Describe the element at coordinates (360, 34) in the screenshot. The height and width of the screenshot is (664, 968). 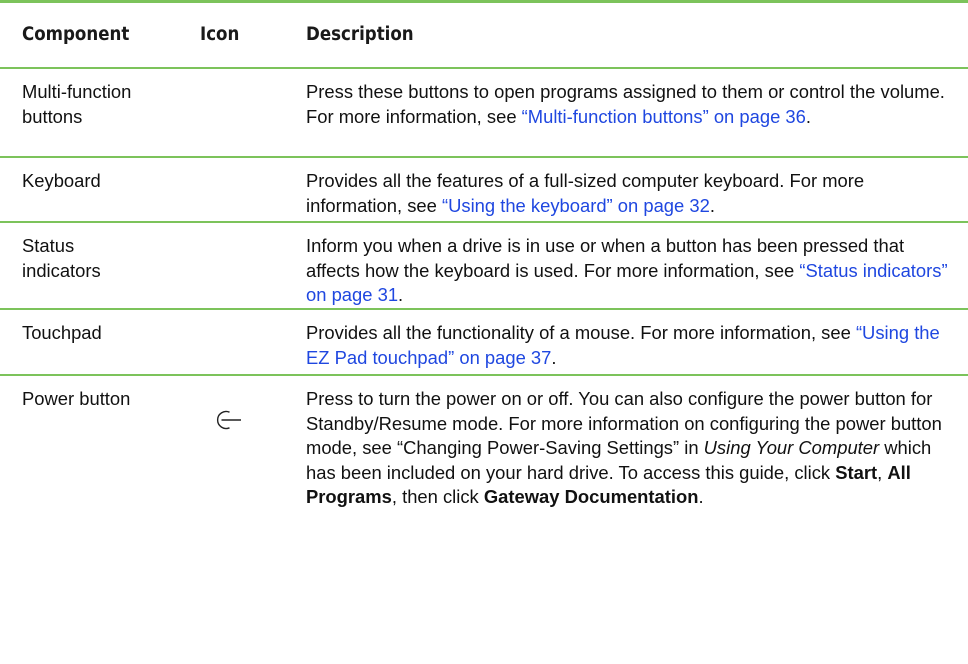
I see `header-description: Description` at that location.